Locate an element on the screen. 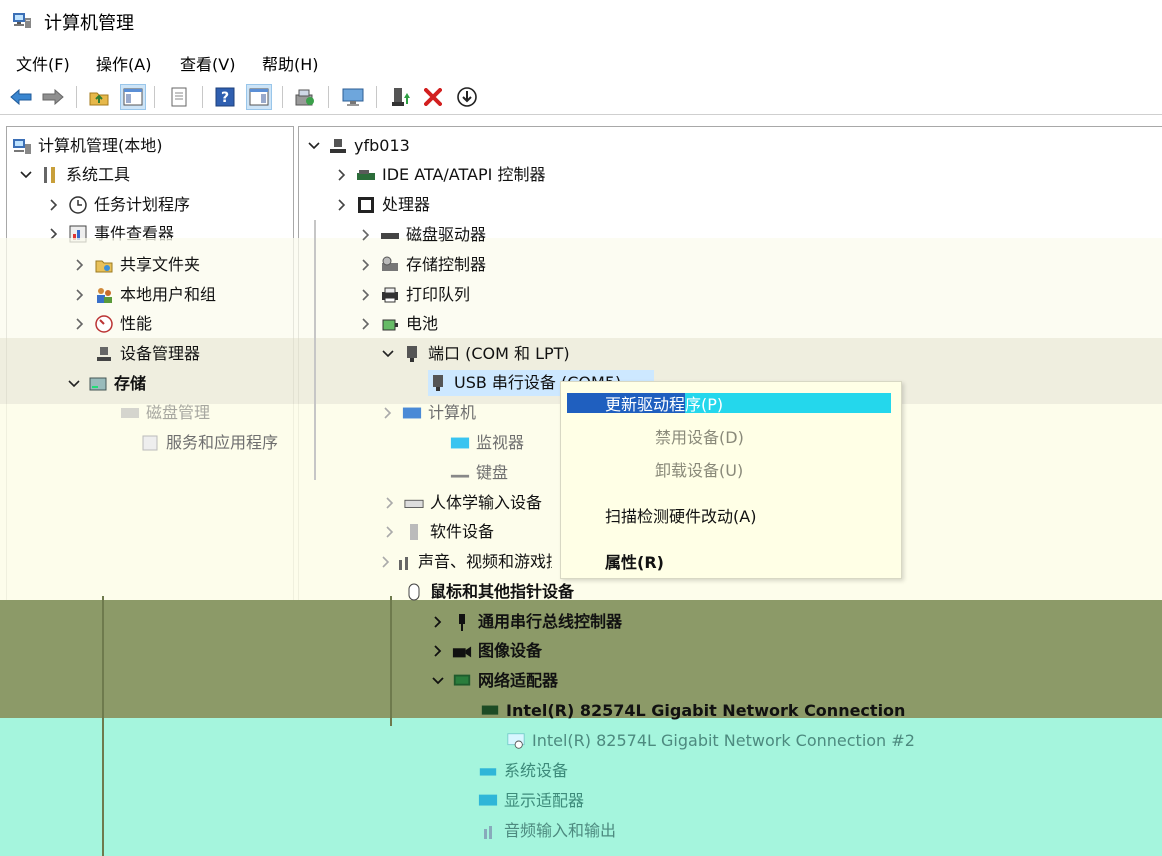 This screenshot has height=856, width=1162. computer-button is located at coordinates (353, 97).